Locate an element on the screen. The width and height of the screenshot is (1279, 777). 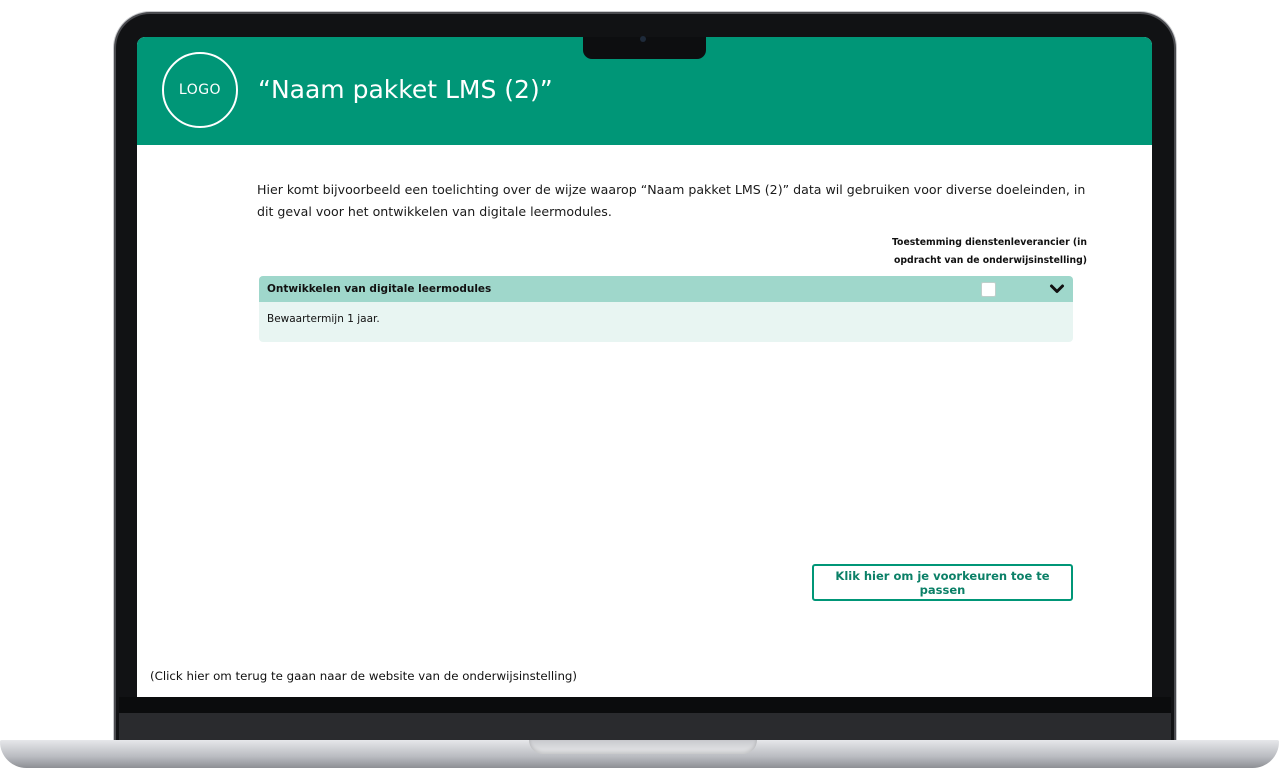
accordion-header: Ontwikkelen van digitale leermodules is located at coordinates (666, 289).